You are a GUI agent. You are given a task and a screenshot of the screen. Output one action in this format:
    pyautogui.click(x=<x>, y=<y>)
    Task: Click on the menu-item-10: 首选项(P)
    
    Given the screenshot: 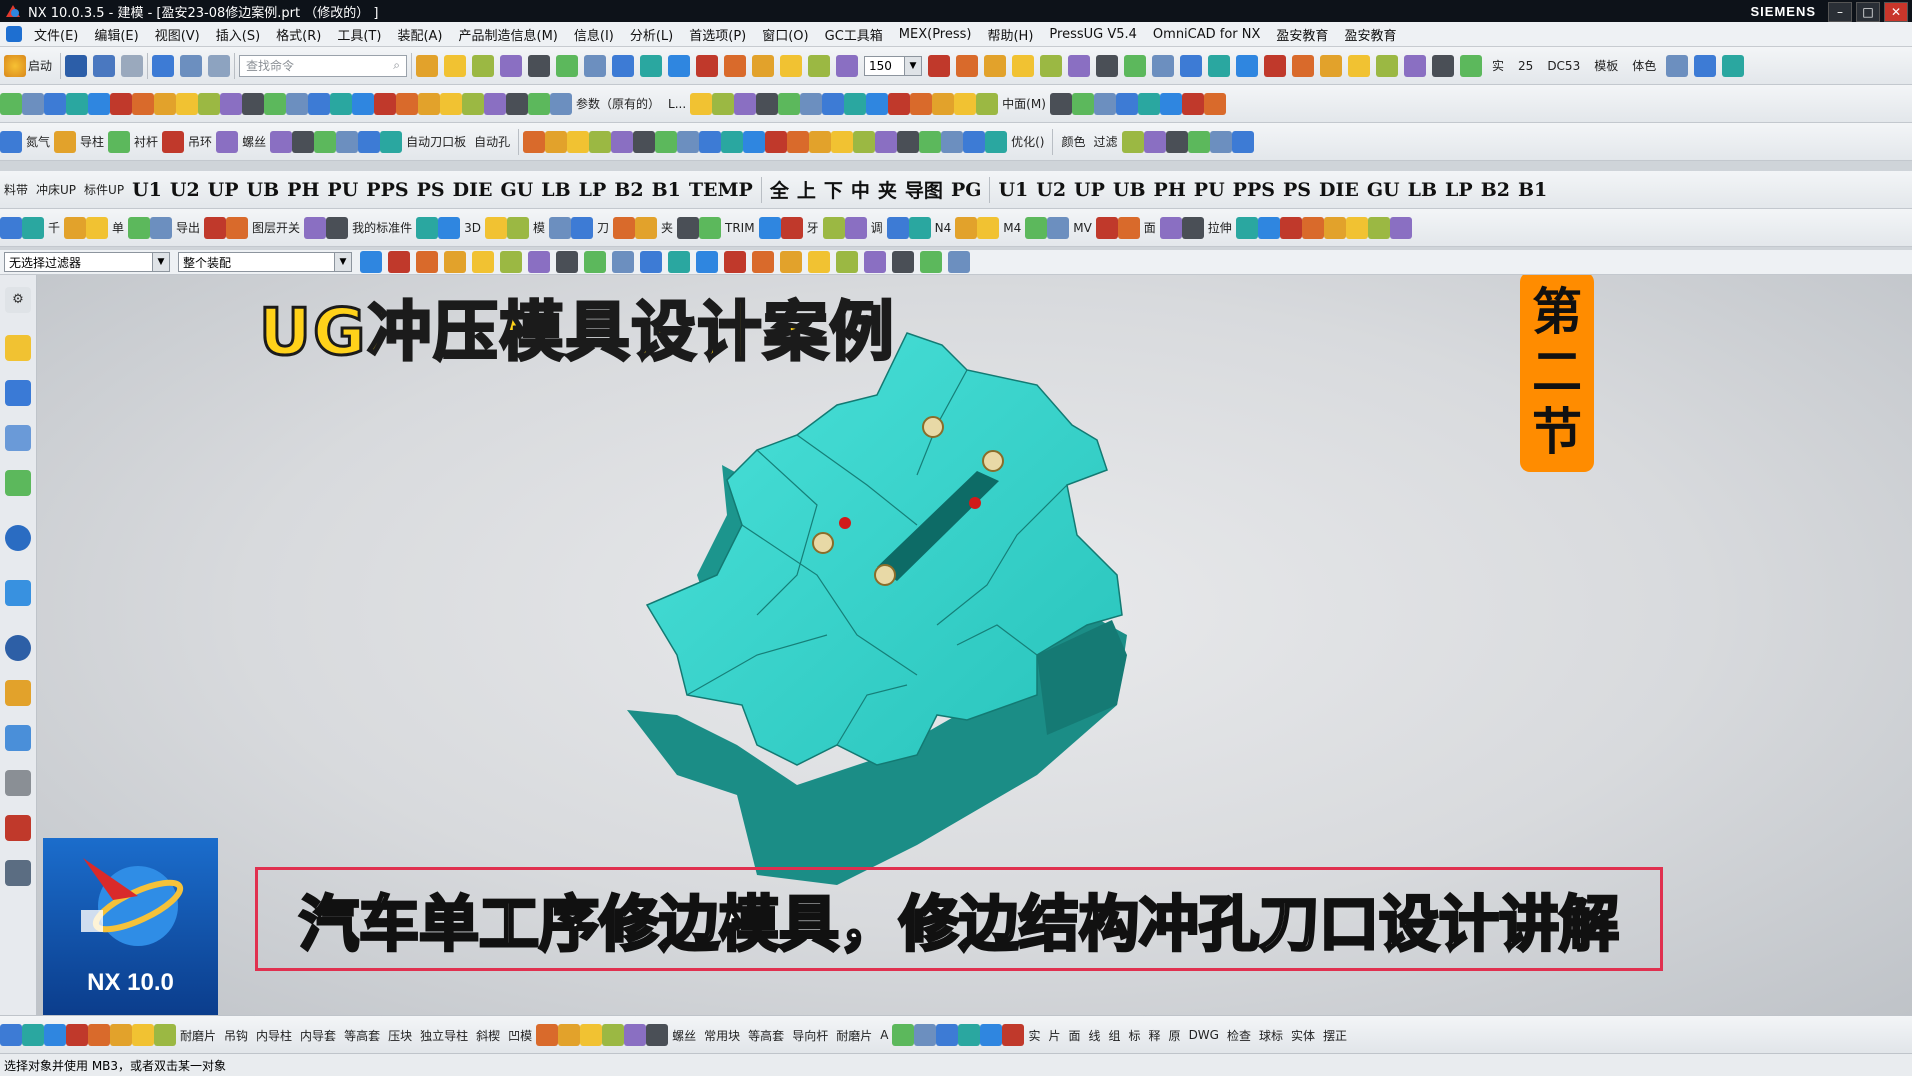 What is the action you would take?
    pyautogui.click(x=717, y=34)
    